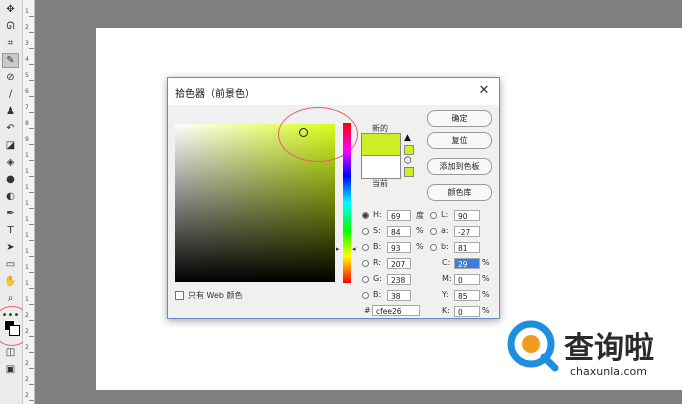 This screenshot has width=682, height=404. What do you see at coordinates (10, 77) in the screenshot?
I see `healing-icon: ⊘` at bounding box center [10, 77].